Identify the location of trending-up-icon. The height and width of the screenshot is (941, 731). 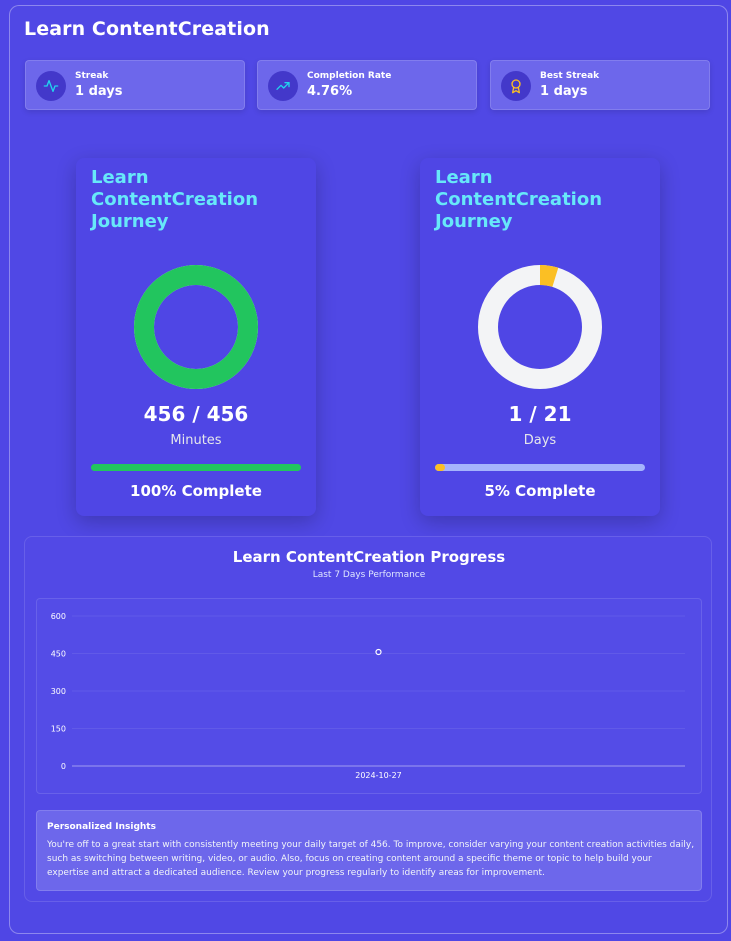
(283, 86).